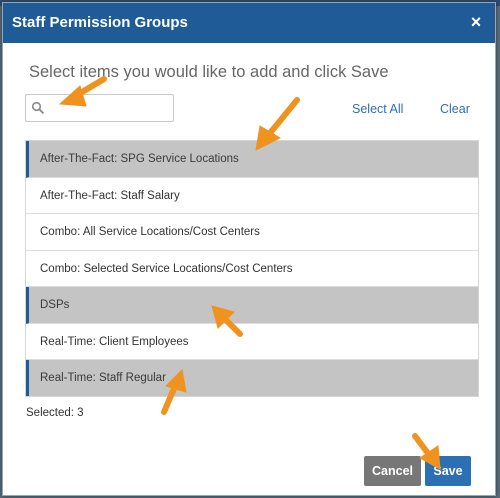 The height and width of the screenshot is (498, 500). Describe the element at coordinates (55, 305) in the screenshot. I see `list-item-label: DSPs` at that location.